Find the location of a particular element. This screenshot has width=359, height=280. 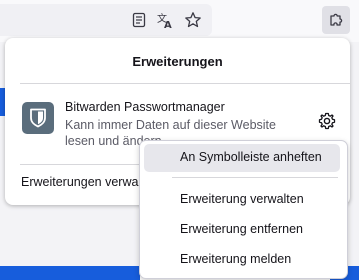

manage-extensions-link: Erweiterungen verwalten is located at coordinates (90, 182).